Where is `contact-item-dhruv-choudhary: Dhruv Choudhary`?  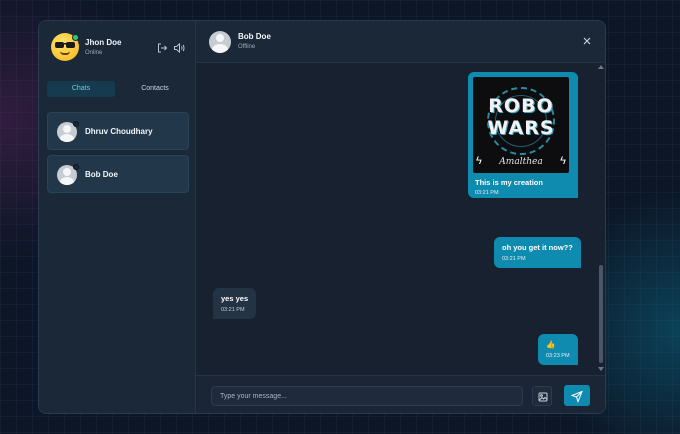
contact-item-dhruv-choudhary: Dhruv Choudhary is located at coordinates (118, 131).